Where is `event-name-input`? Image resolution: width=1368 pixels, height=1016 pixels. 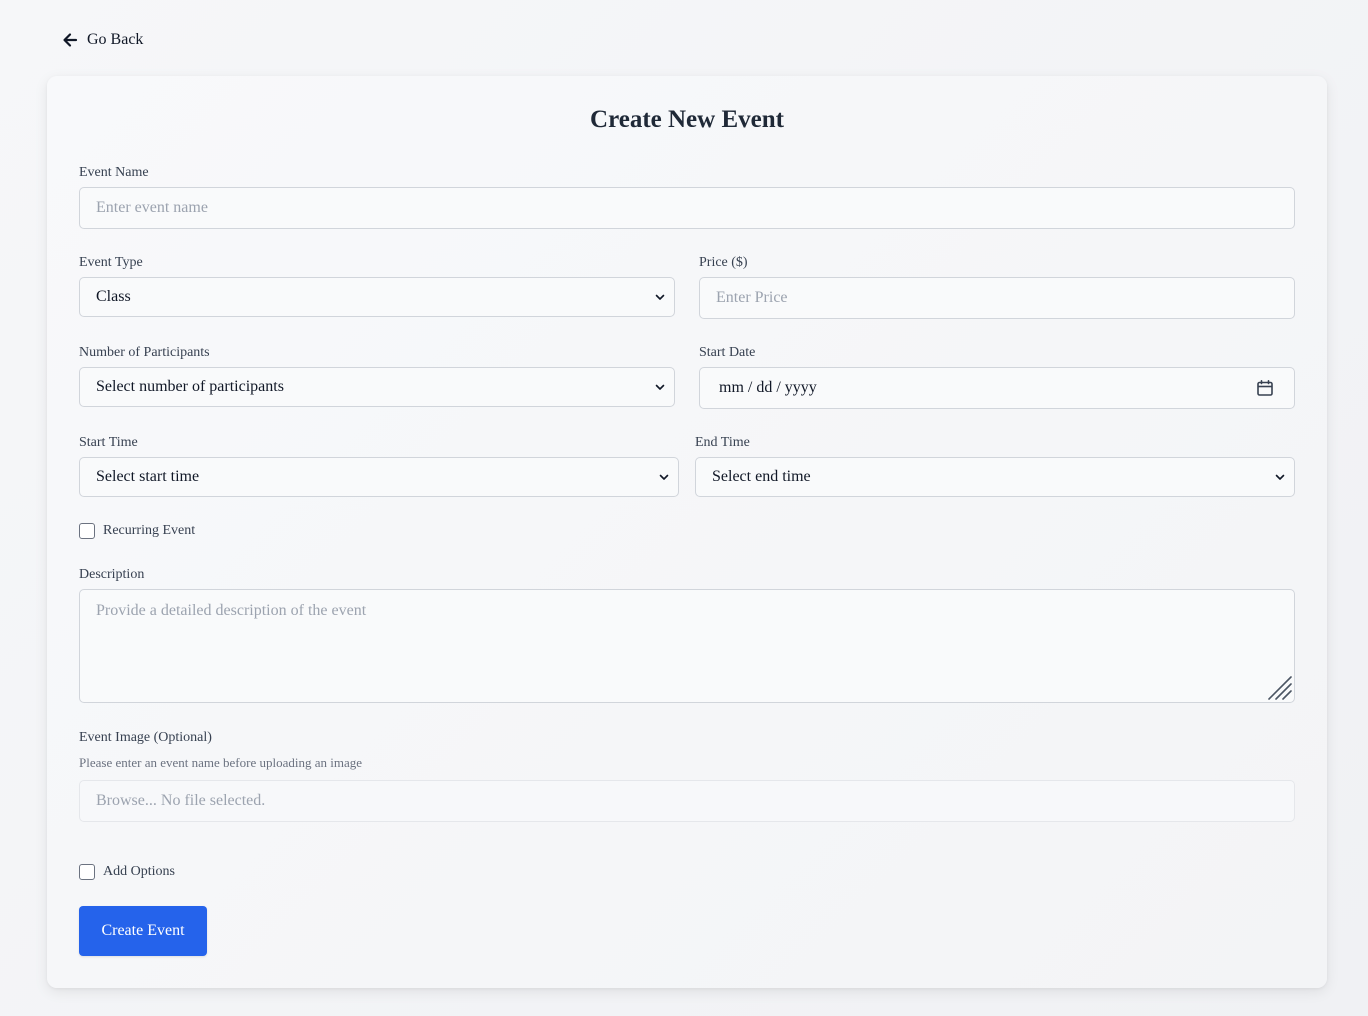
event-name-input is located at coordinates (687, 208).